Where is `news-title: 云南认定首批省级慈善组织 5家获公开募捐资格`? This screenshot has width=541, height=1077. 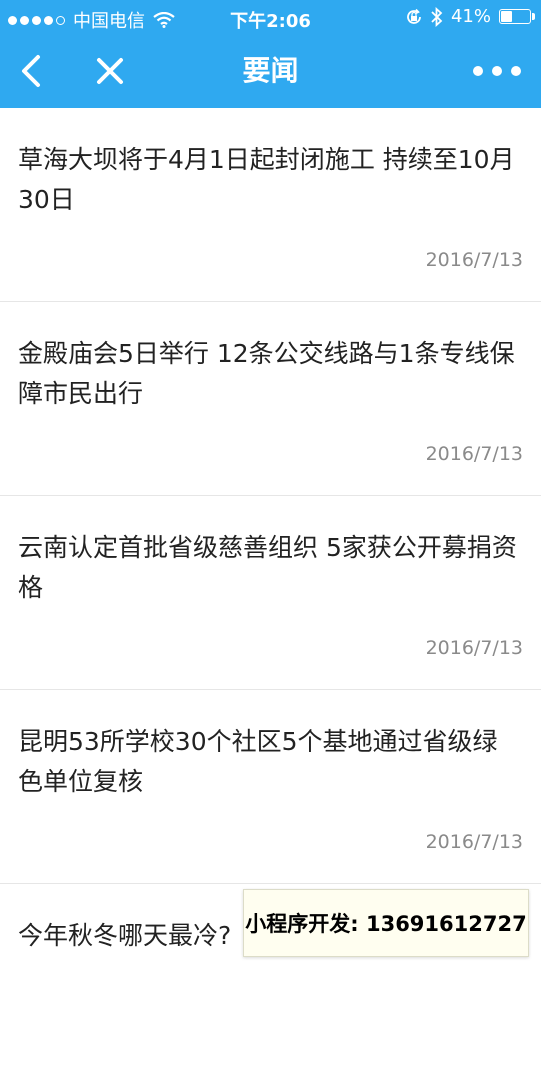 news-title: 云南认定首批省级慈善组织 5家获公开募捐资格 is located at coordinates (267, 567).